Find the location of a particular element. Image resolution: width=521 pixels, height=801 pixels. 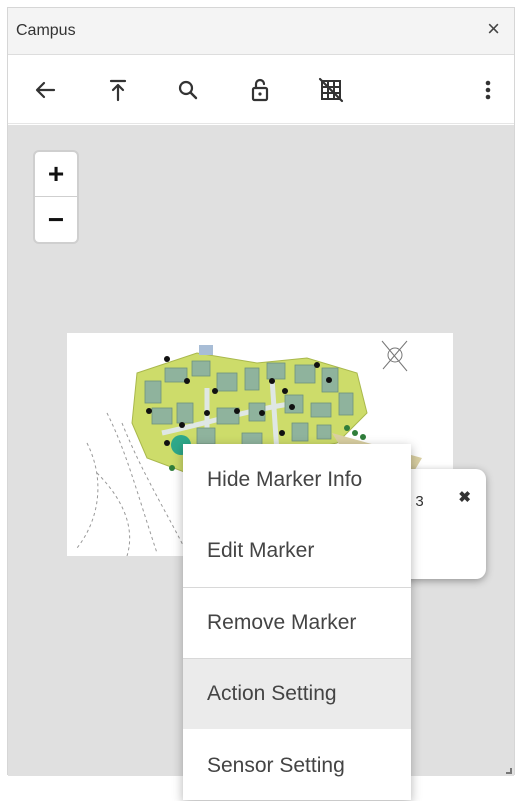

resize-grip is located at coordinates (509, 771).